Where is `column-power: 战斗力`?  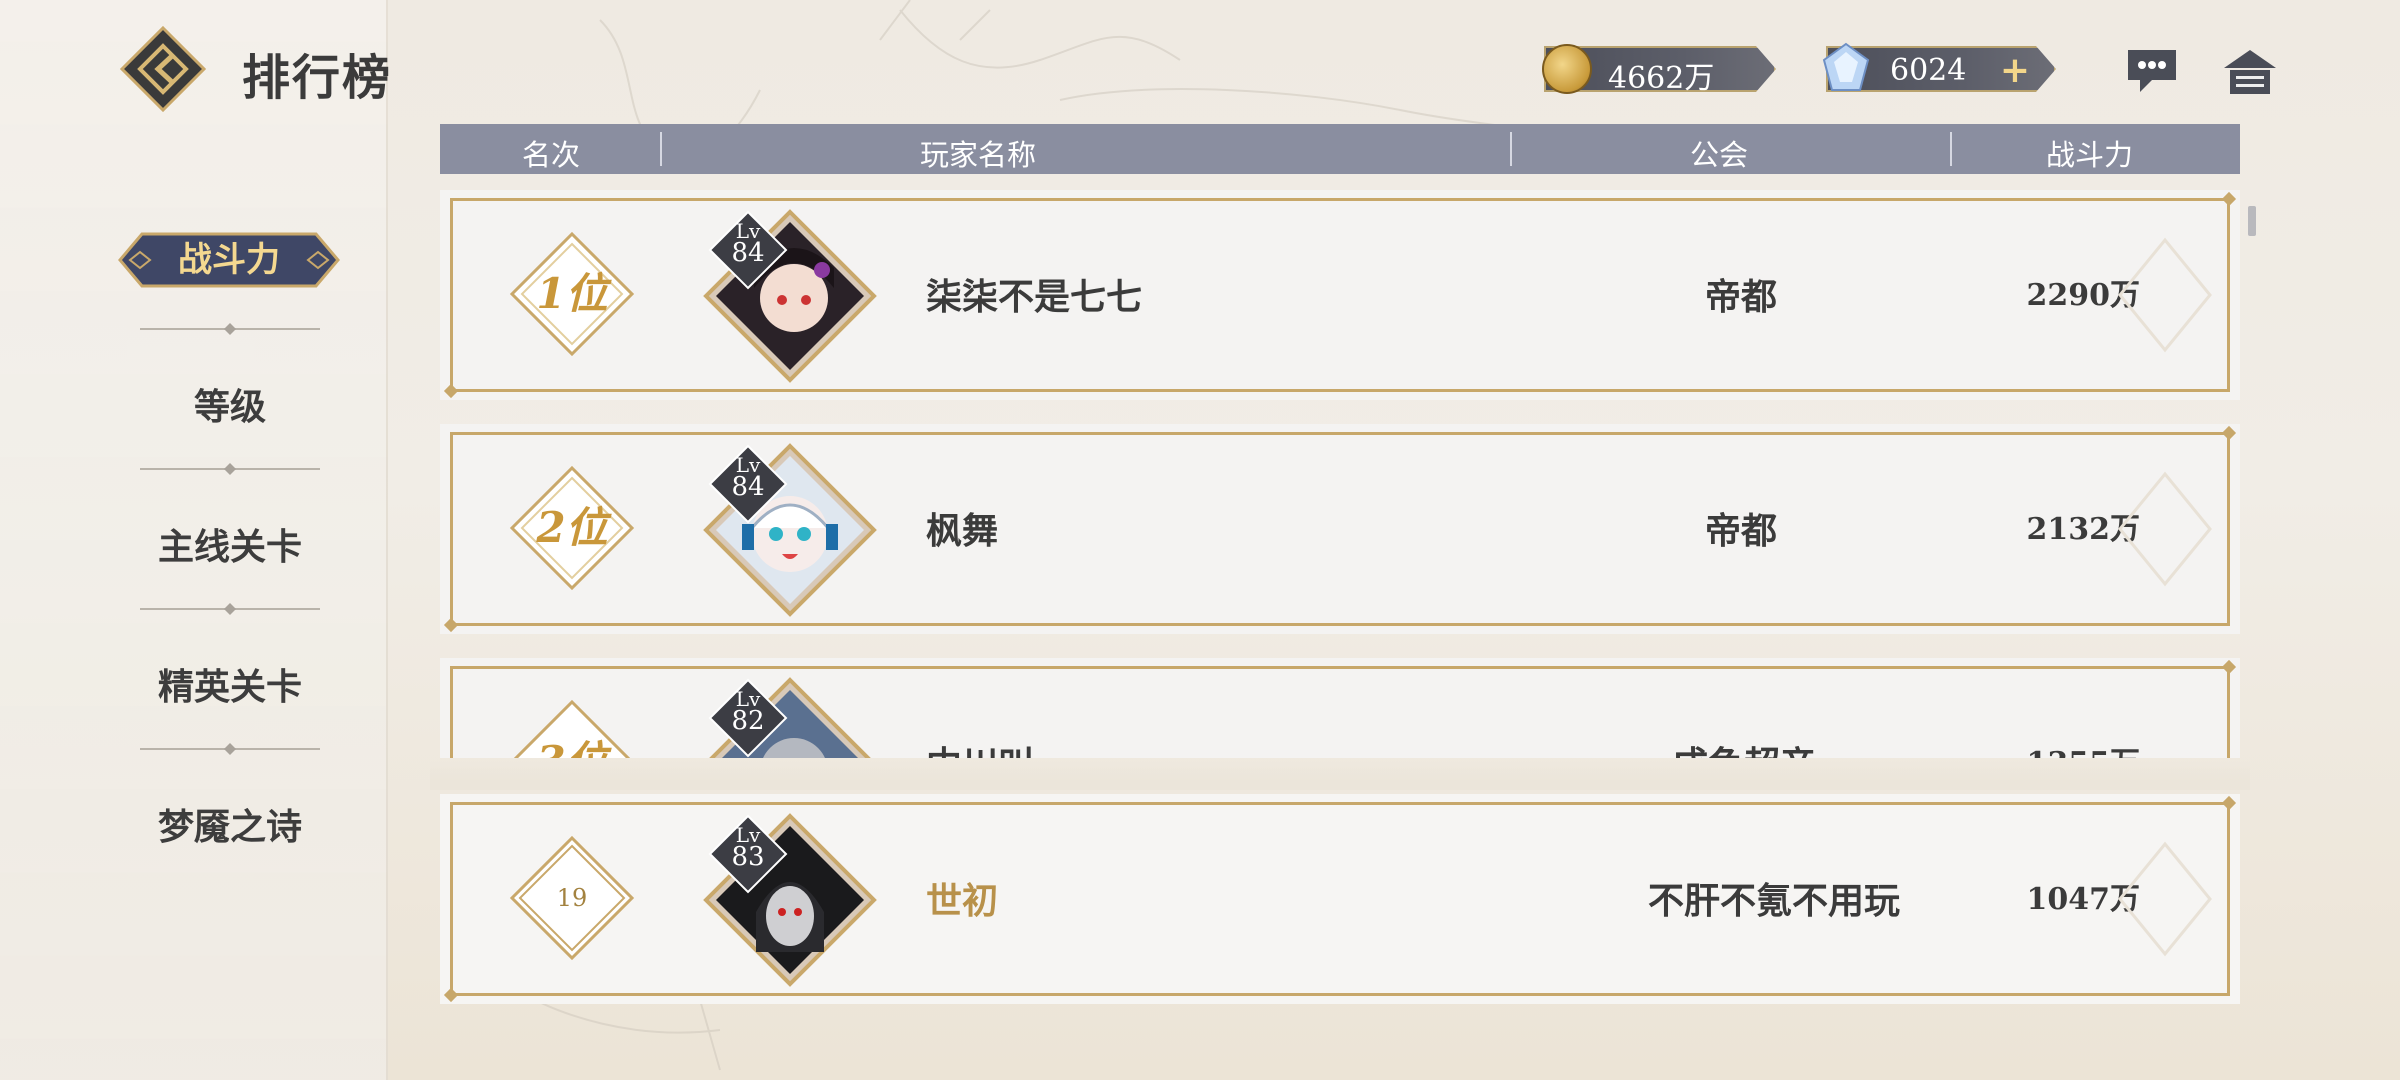
column-power: 战斗力 is located at coordinates (2090, 155).